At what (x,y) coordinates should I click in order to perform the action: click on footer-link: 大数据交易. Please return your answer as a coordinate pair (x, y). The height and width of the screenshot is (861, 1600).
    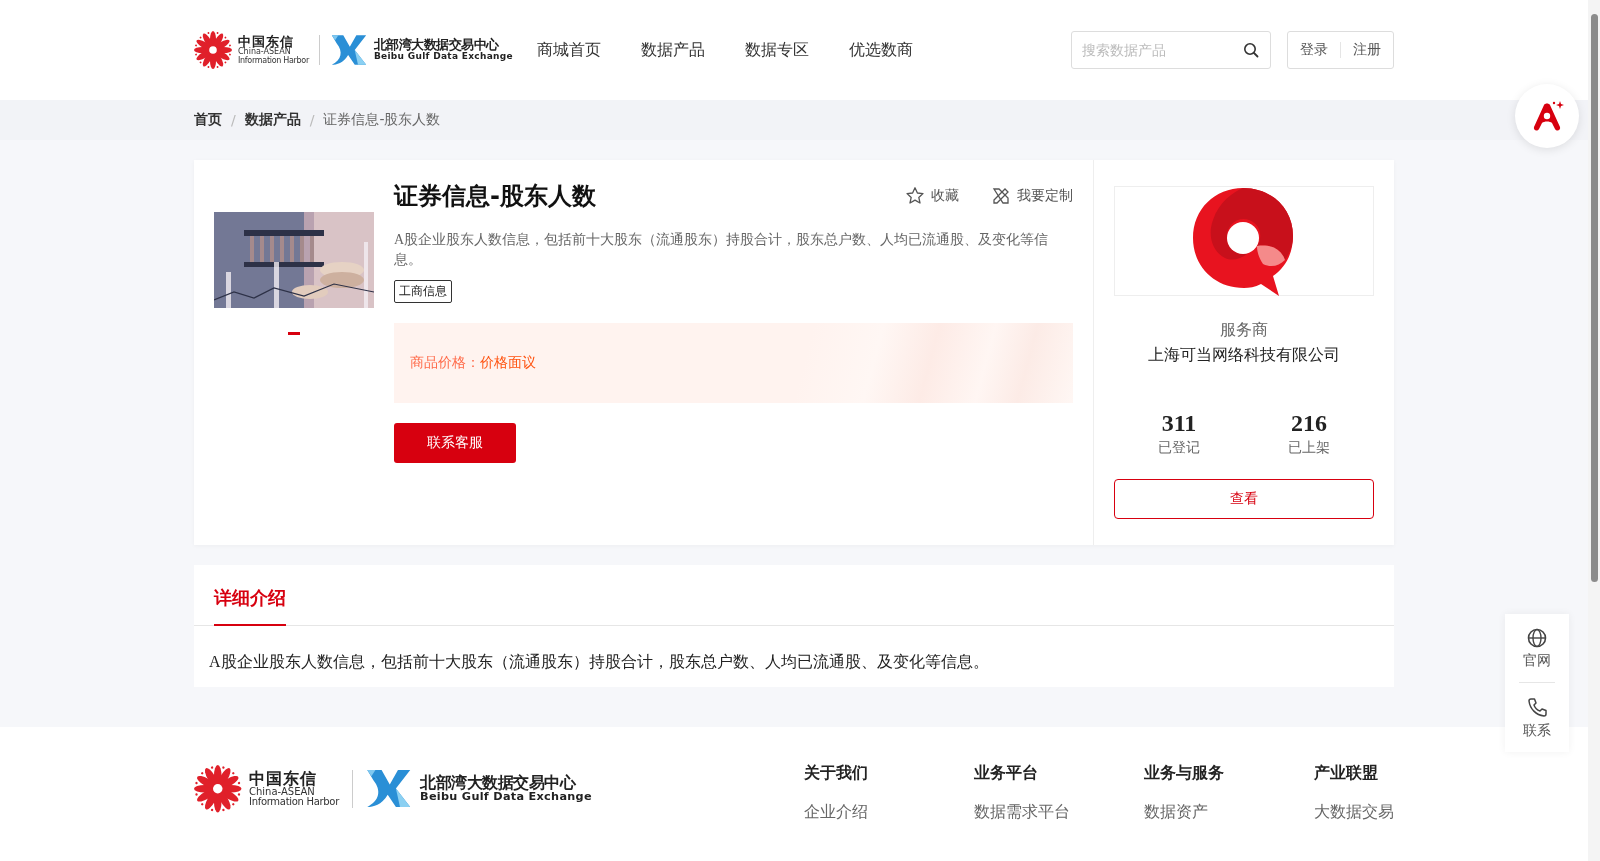
    Looking at the image, I should click on (1354, 812).